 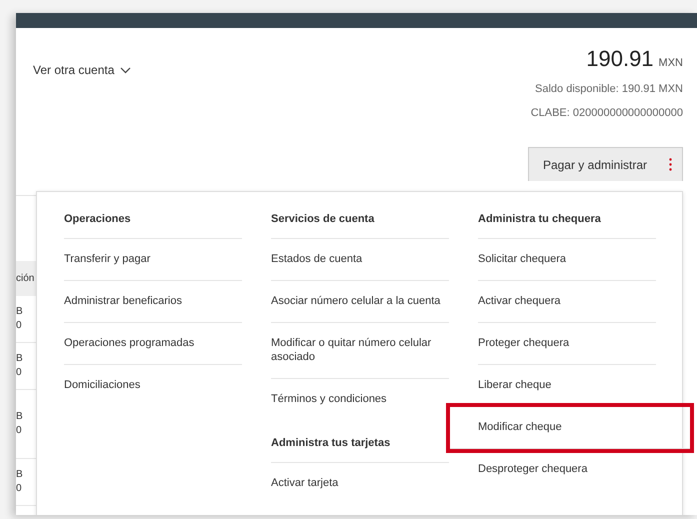 I want to click on more-icon, so click(x=670, y=164).